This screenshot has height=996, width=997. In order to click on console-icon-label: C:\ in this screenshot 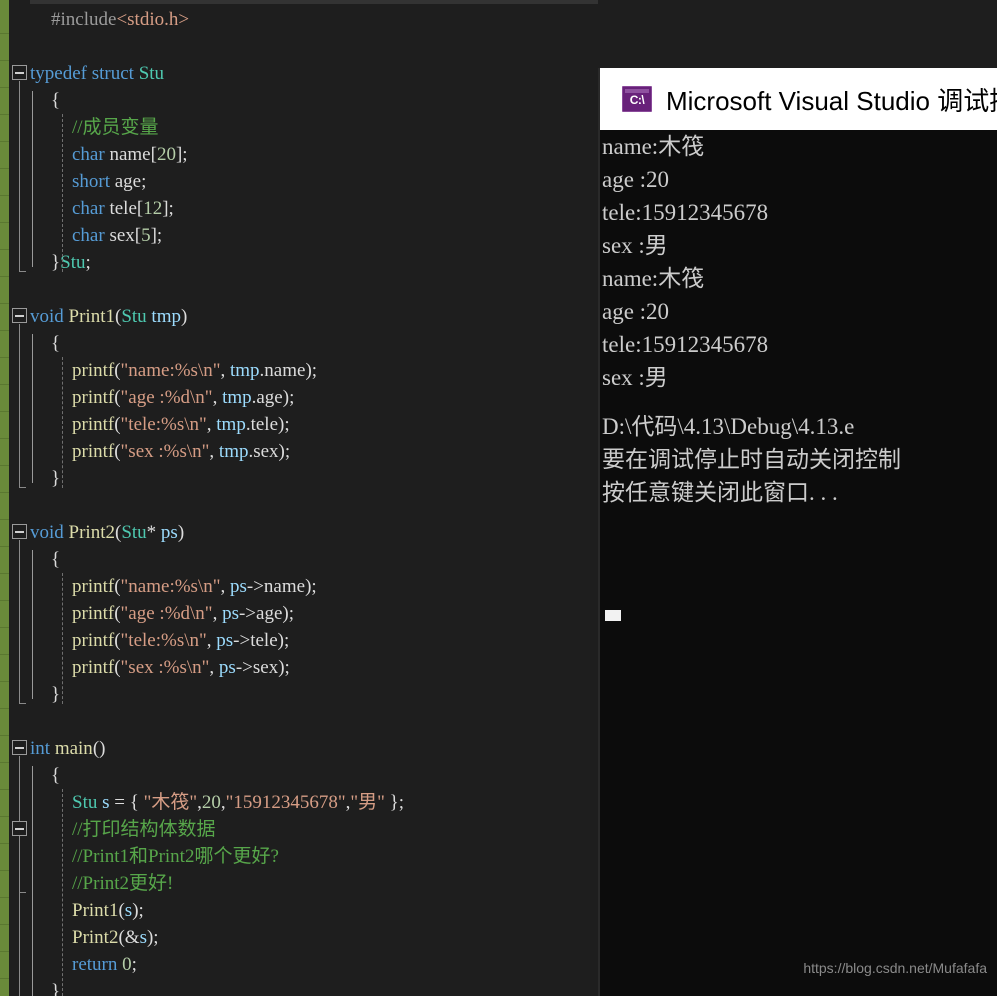, I will do `click(637, 100)`.